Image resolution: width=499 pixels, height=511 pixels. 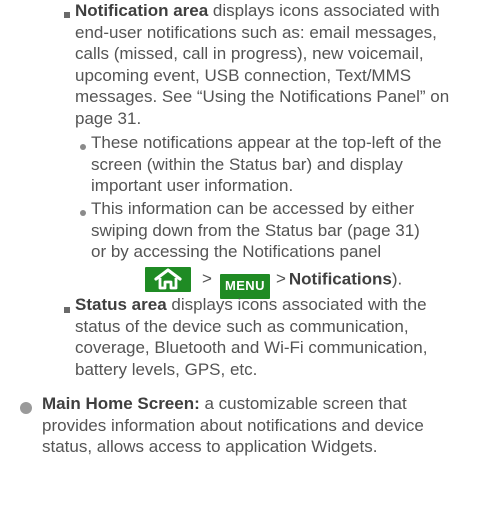 What do you see at coordinates (108, 118) in the screenshot?
I see `text-line: page 31.` at bounding box center [108, 118].